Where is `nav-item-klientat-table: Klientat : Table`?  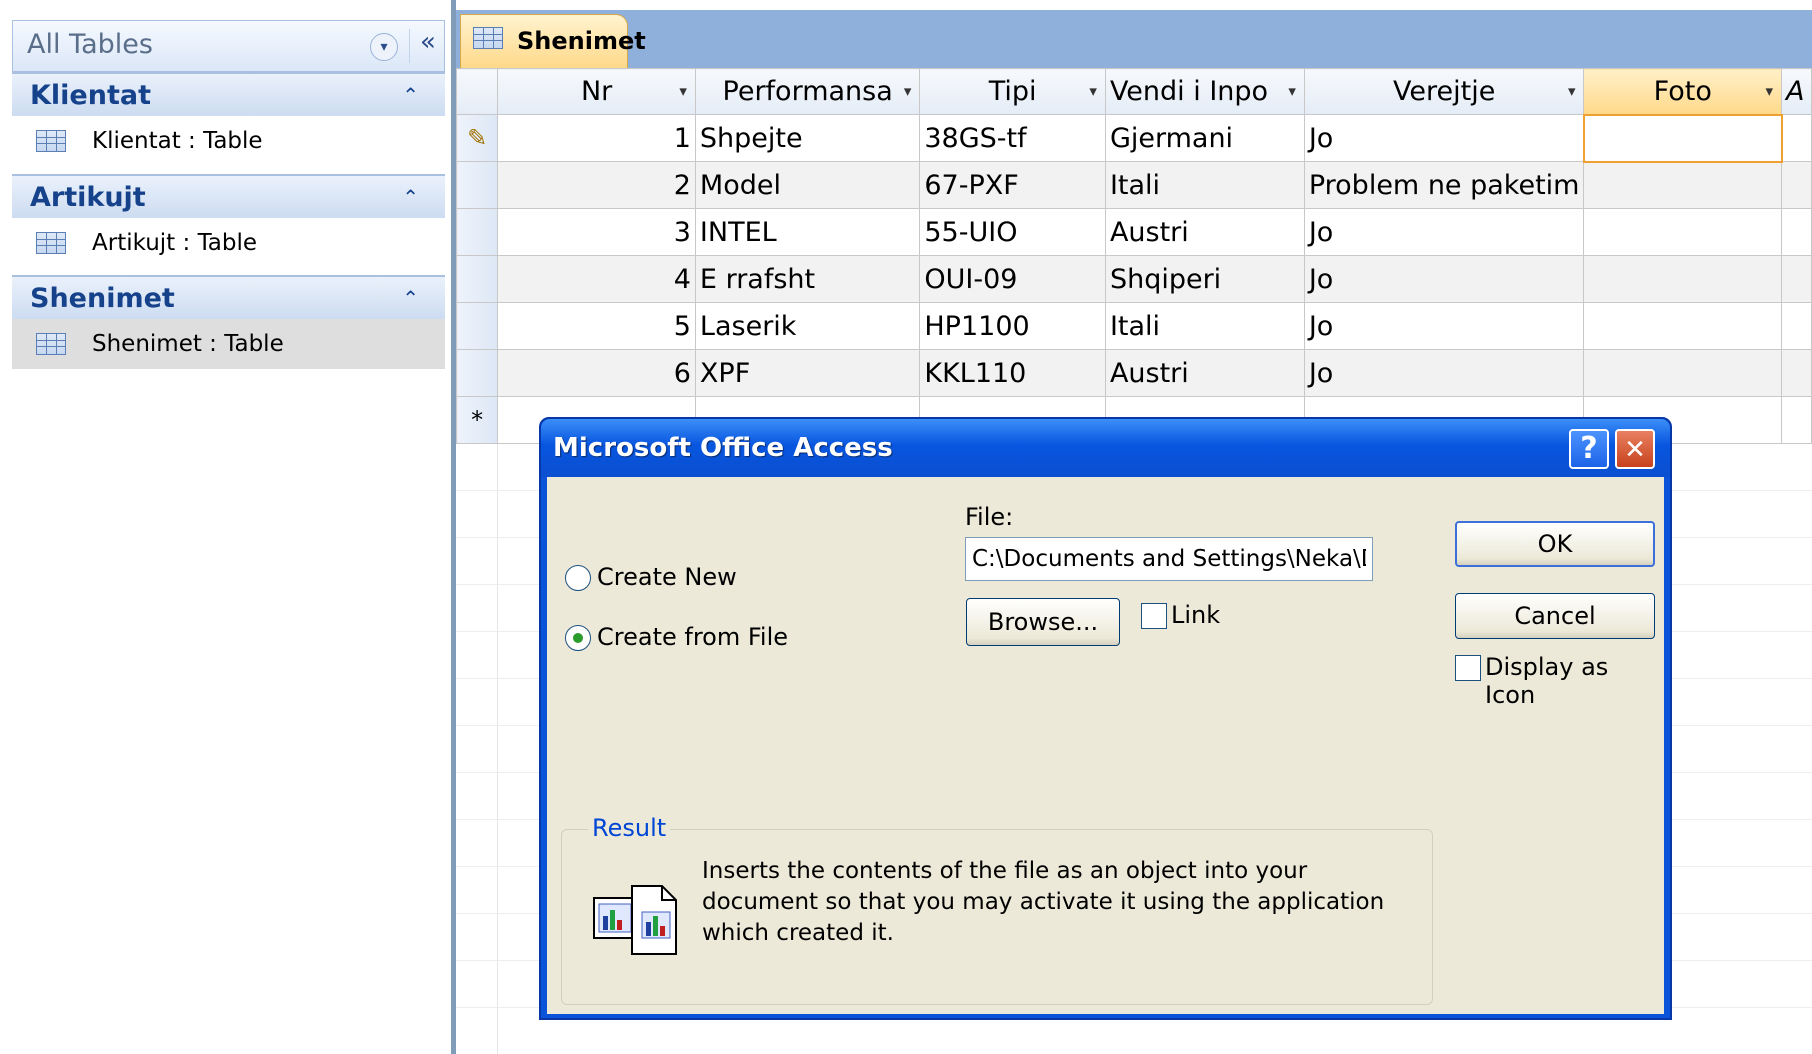 nav-item-klientat-table: Klientat : Table is located at coordinates (228, 141).